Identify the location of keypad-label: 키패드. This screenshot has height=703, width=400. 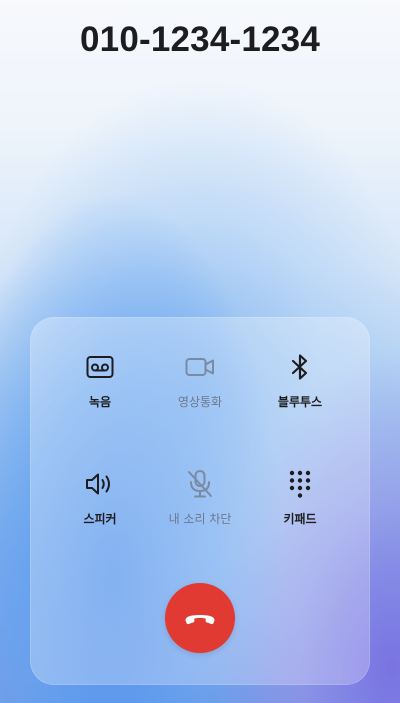
(300, 519).